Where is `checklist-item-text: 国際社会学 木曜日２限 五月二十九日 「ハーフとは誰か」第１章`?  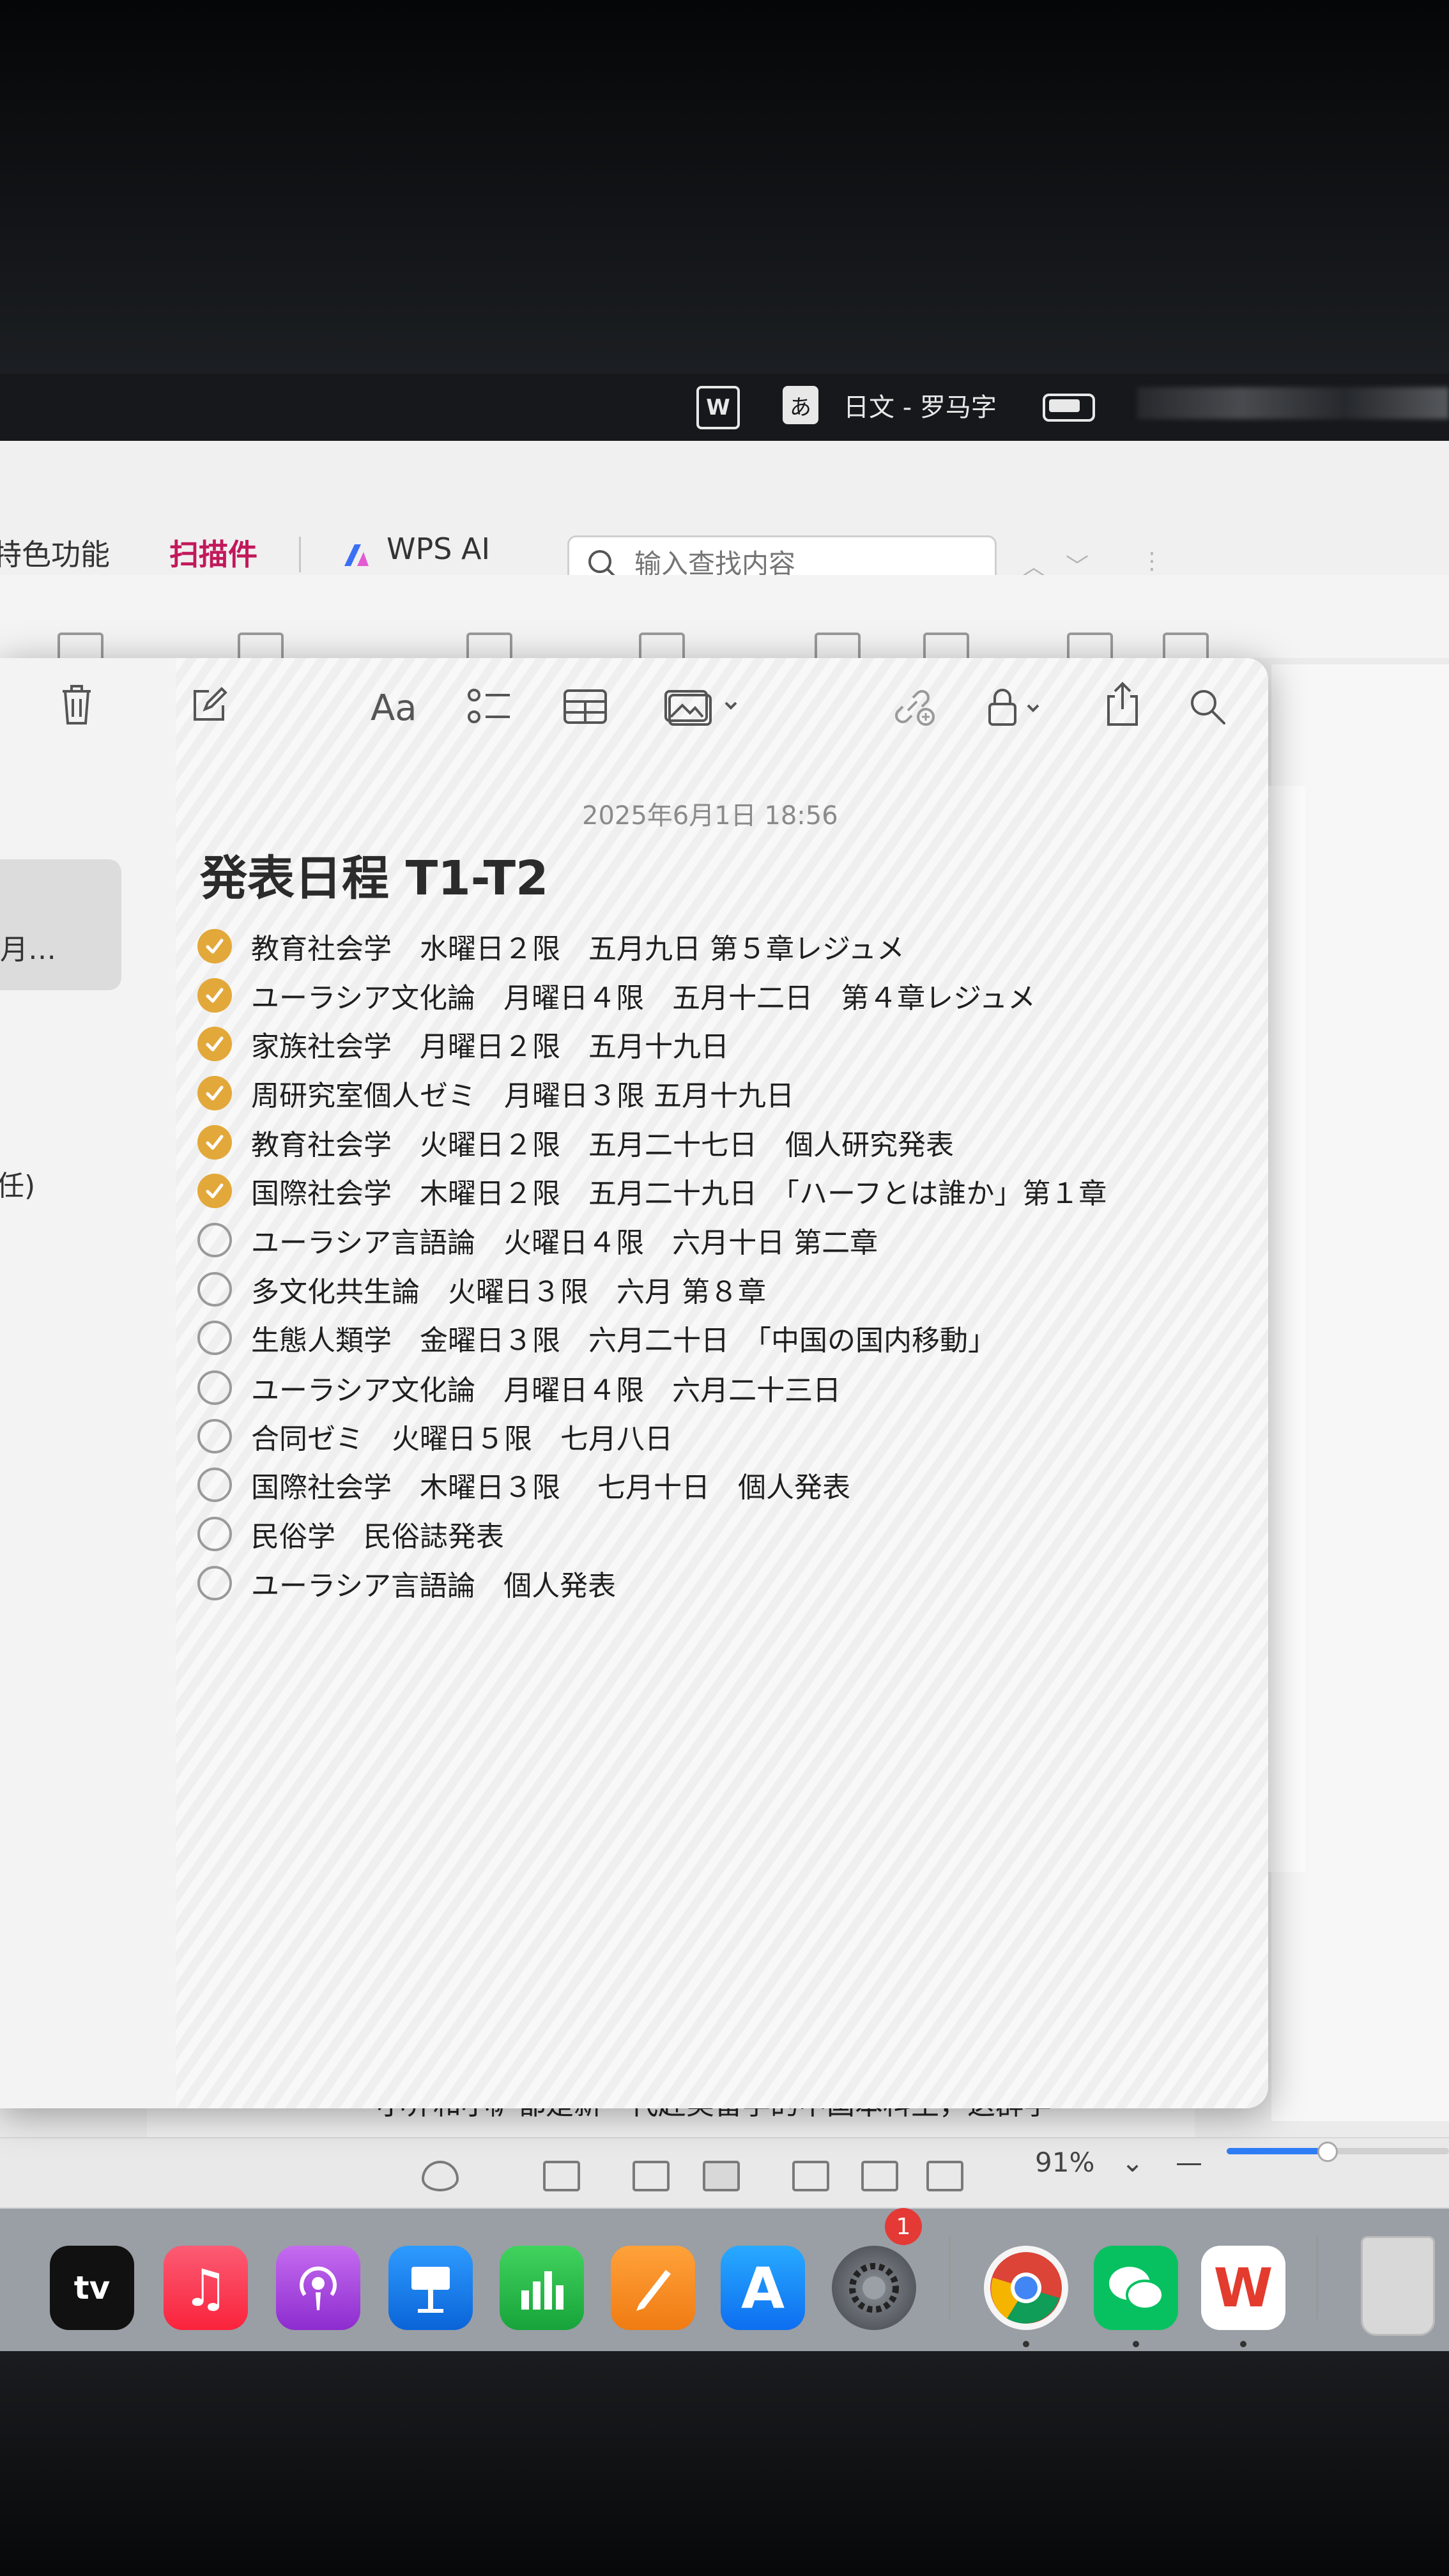
checklist-item-text: 国際社会学 木曜日２限 五月二十九日 「ハーフとは誰か」第１章 is located at coordinates (679, 1193).